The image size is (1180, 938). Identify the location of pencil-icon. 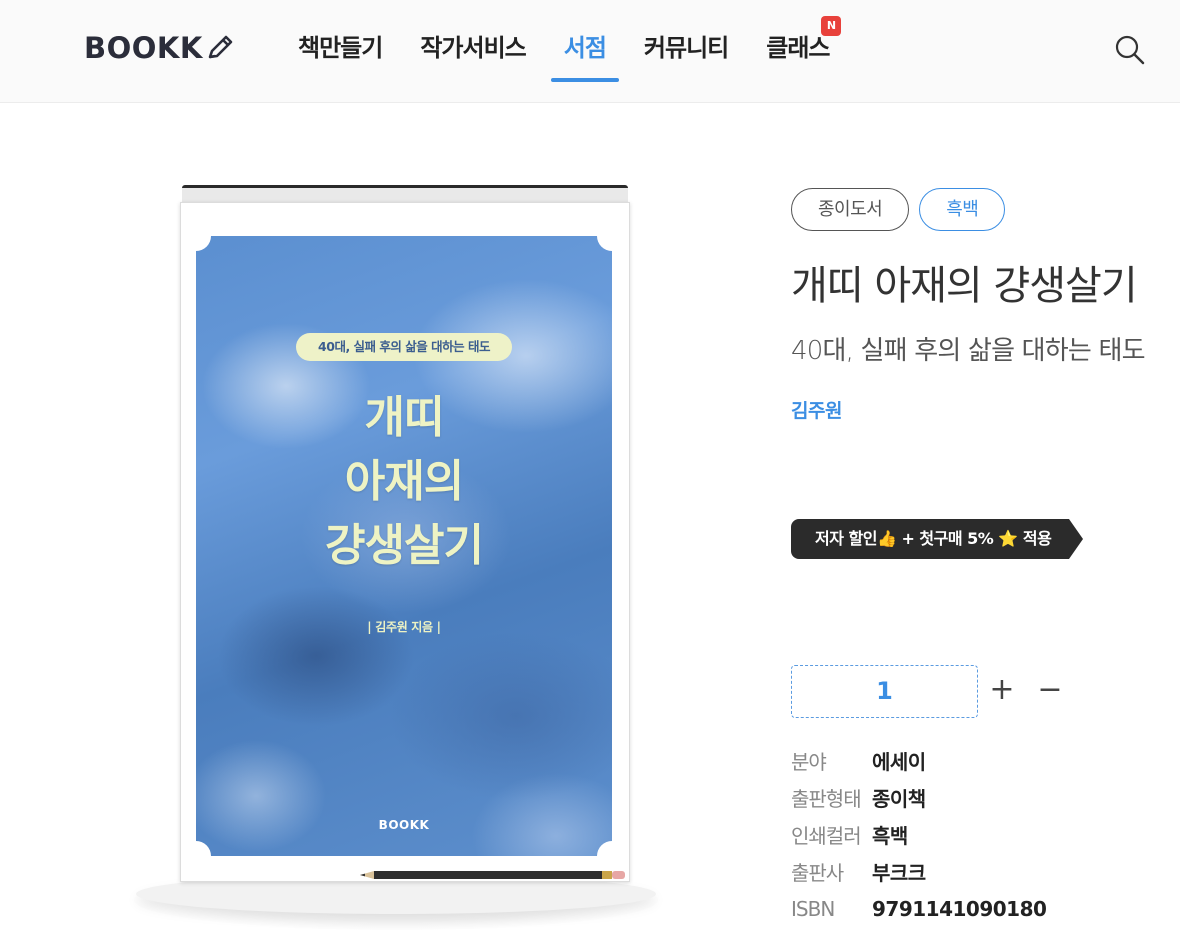
(220, 47).